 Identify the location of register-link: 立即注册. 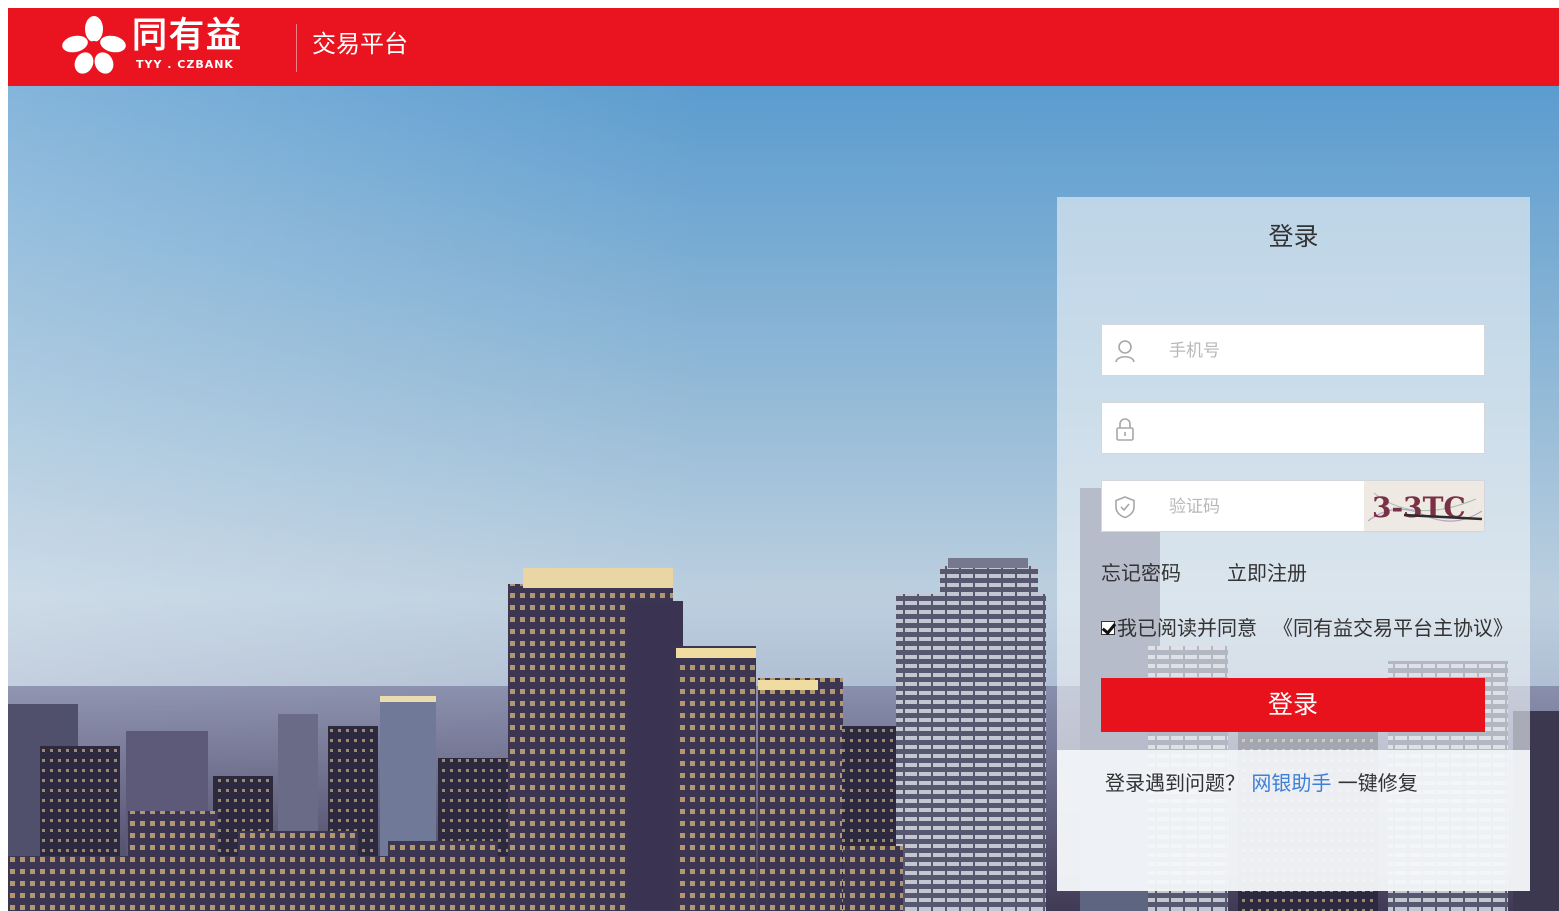
(1267, 573).